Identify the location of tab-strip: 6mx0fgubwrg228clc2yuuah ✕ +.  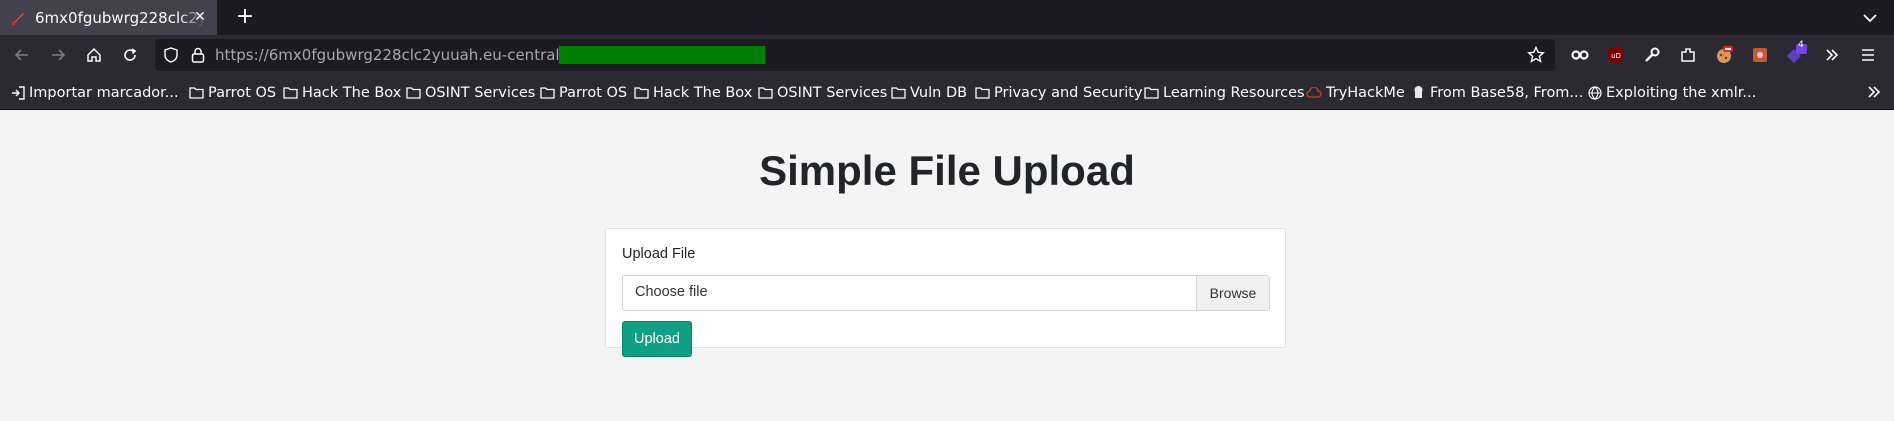
(947, 17).